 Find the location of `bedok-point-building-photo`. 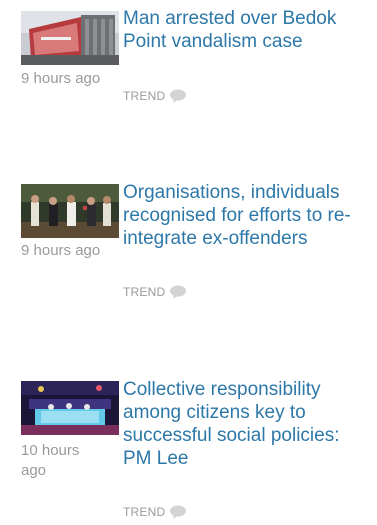

bedok-point-building-photo is located at coordinates (70, 38).